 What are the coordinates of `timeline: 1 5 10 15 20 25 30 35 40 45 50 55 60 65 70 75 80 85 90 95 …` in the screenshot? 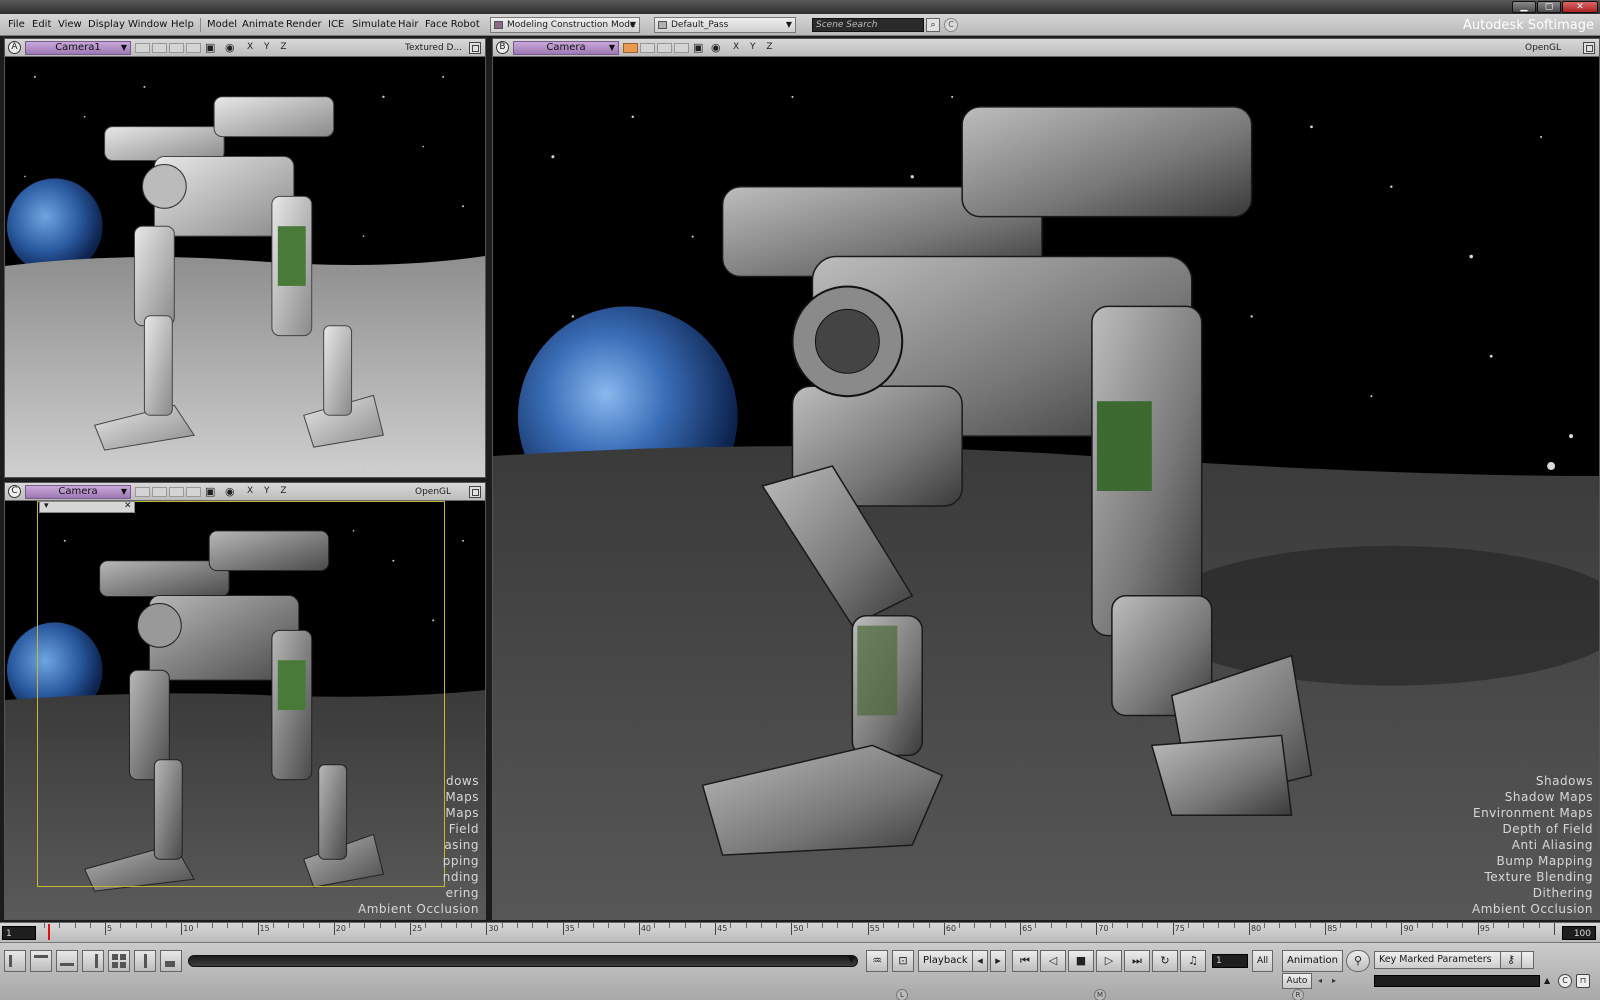 It's located at (800, 932).